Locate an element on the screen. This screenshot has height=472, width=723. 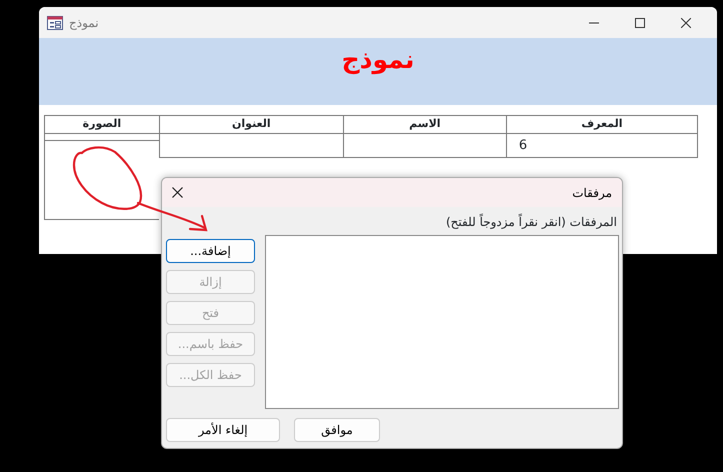
window-title: نموذج is located at coordinates (84, 23).